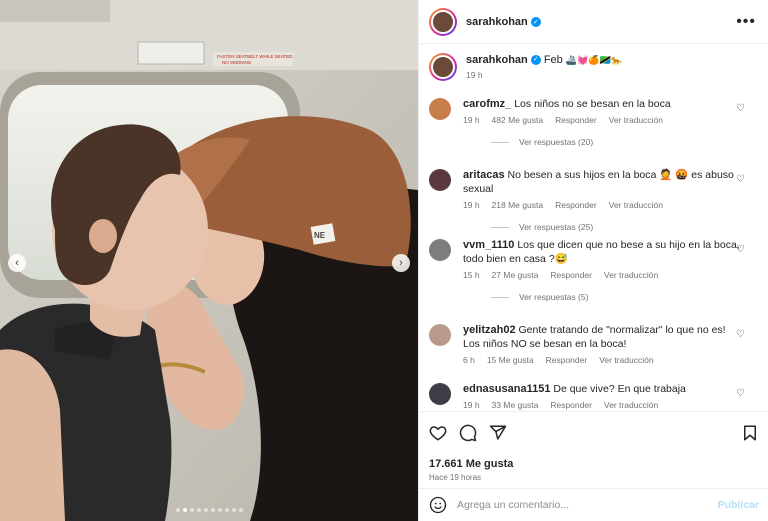 The height and width of the screenshot is (521, 768). Describe the element at coordinates (209, 510) in the screenshot. I see `carousel-indicator` at that location.